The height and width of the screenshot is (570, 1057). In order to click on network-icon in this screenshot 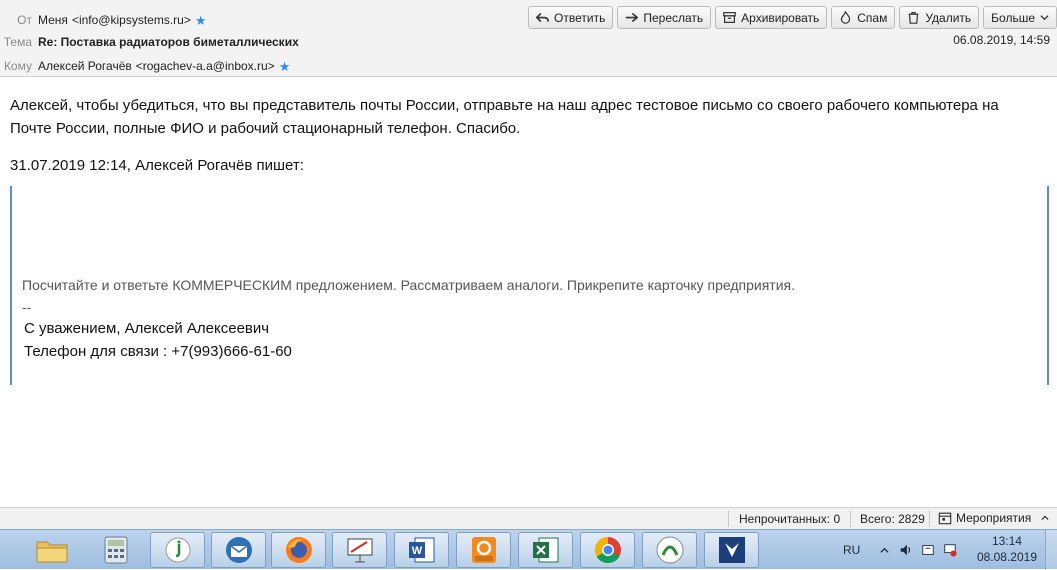, I will do `click(950, 550)`.